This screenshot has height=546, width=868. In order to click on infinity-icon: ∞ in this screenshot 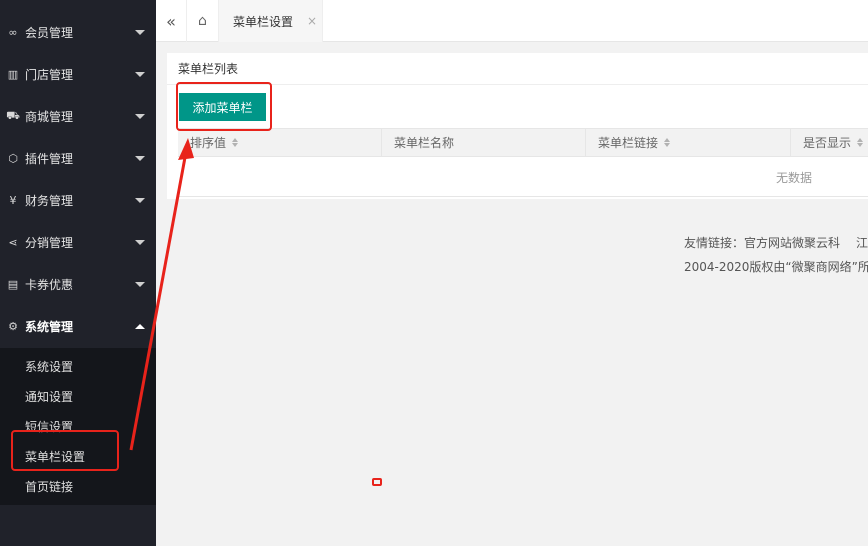, I will do `click(13, 32)`.